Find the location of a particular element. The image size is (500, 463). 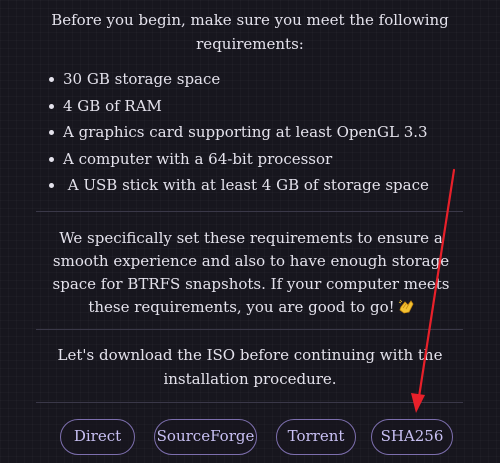

list-item: 4 GB of RAM is located at coordinates (258, 106).